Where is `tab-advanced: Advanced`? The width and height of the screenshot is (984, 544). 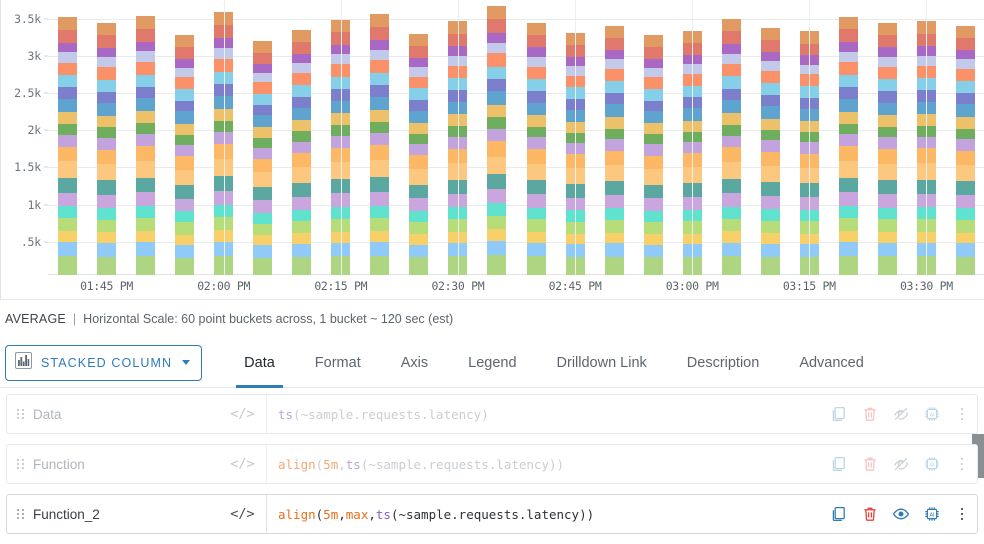 tab-advanced: Advanced is located at coordinates (831, 363).